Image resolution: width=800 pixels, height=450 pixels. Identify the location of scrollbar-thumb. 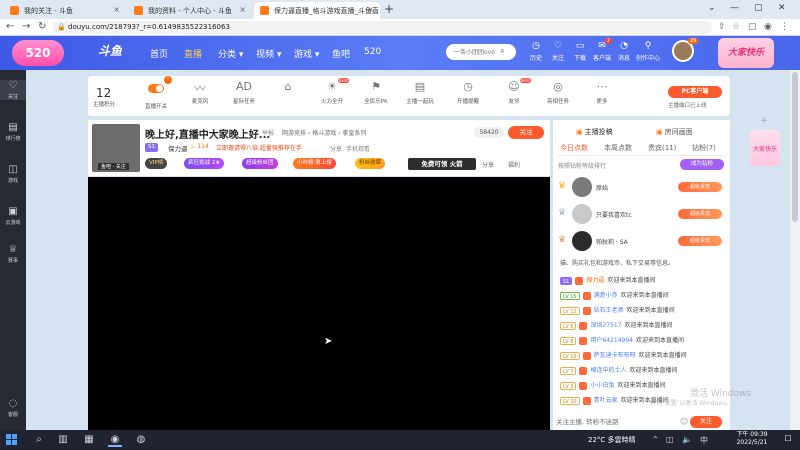
(795, 147).